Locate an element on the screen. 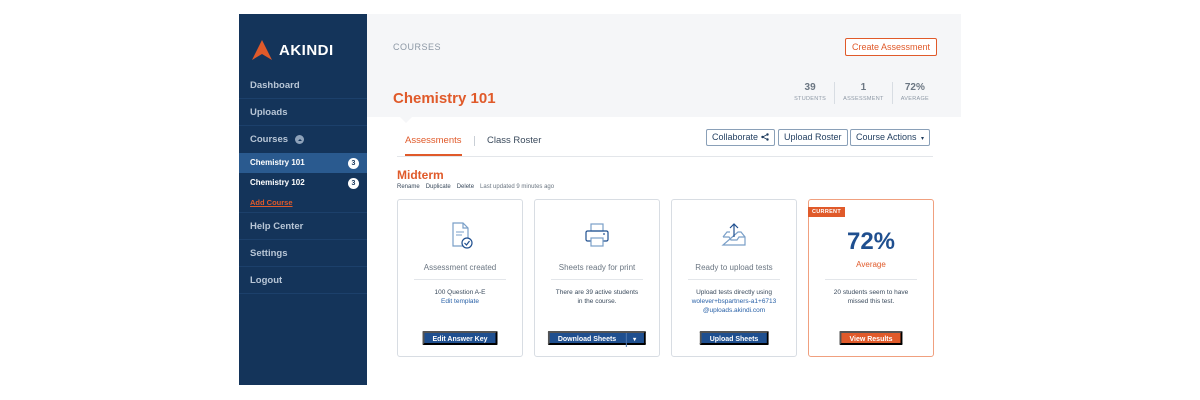 The image size is (1200, 400). akindi-logo-icon is located at coordinates (262, 50).